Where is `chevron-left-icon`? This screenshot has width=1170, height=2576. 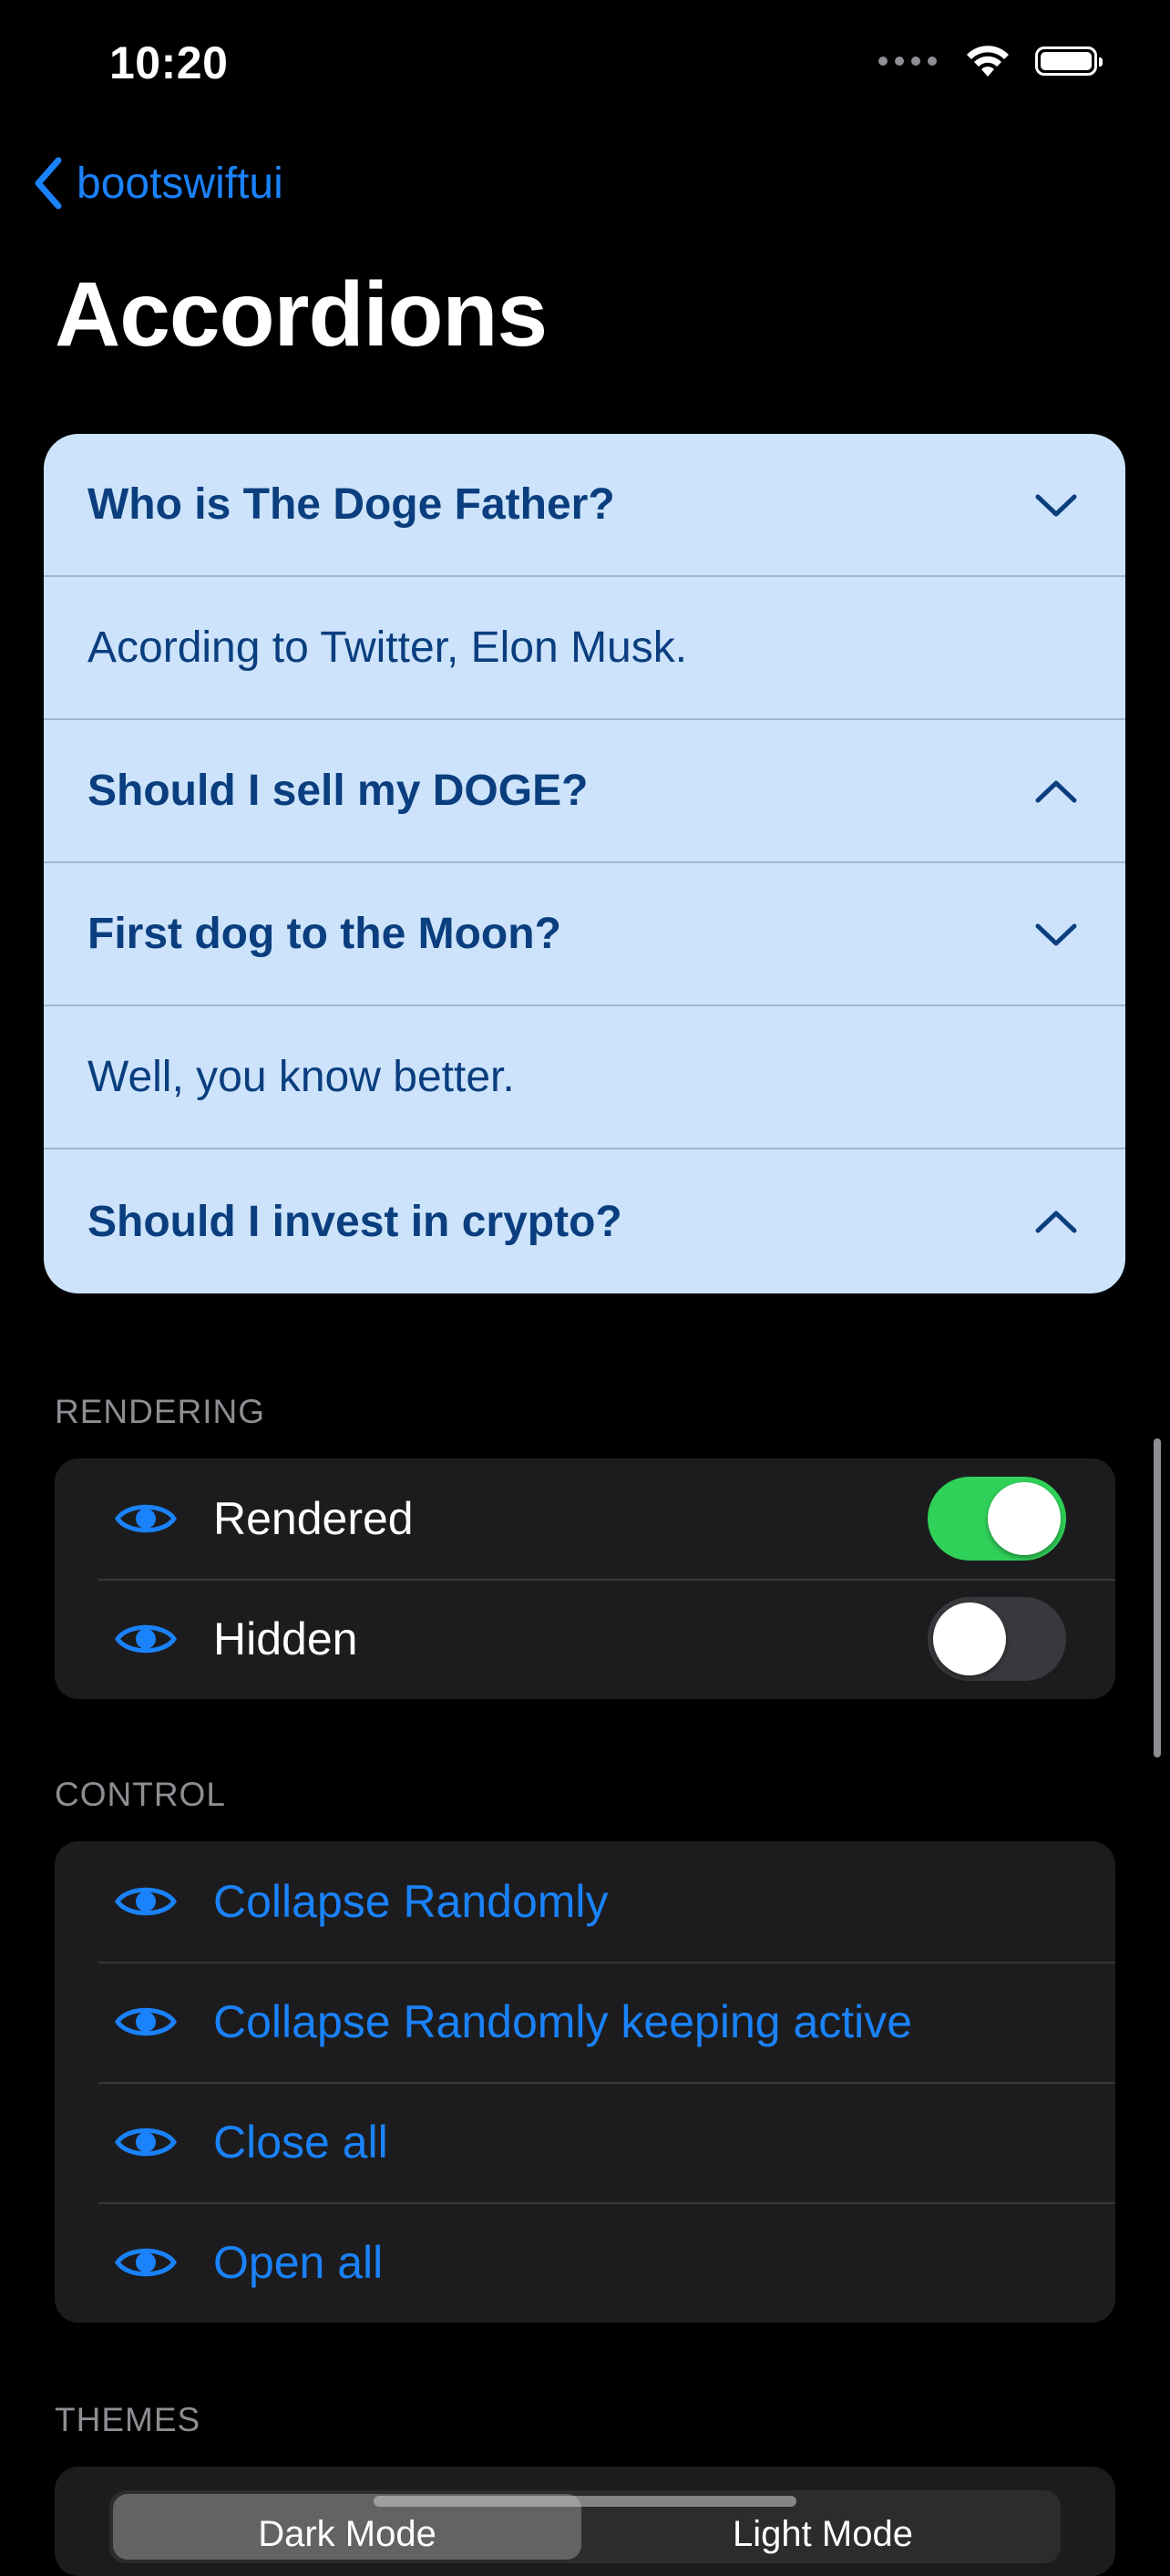 chevron-left-icon is located at coordinates (49, 183).